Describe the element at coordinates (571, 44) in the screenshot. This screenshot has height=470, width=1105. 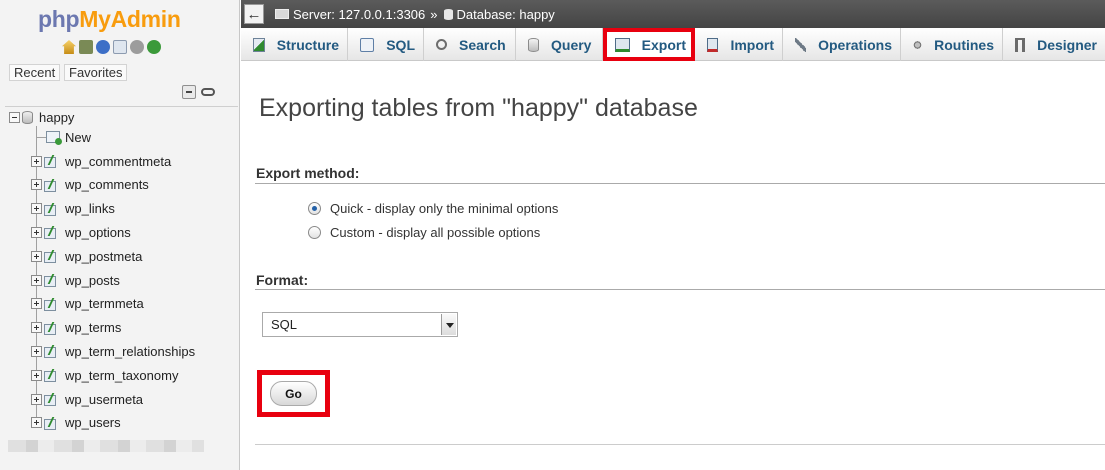
I see `tab-label: Query` at that location.